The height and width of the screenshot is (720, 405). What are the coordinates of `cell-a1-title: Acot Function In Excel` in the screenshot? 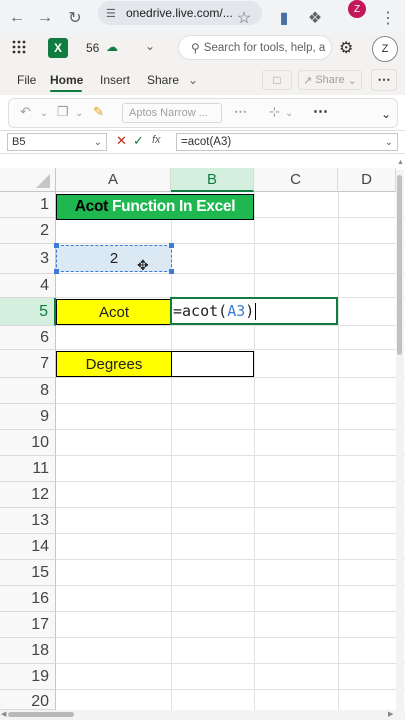 It's located at (155, 207).